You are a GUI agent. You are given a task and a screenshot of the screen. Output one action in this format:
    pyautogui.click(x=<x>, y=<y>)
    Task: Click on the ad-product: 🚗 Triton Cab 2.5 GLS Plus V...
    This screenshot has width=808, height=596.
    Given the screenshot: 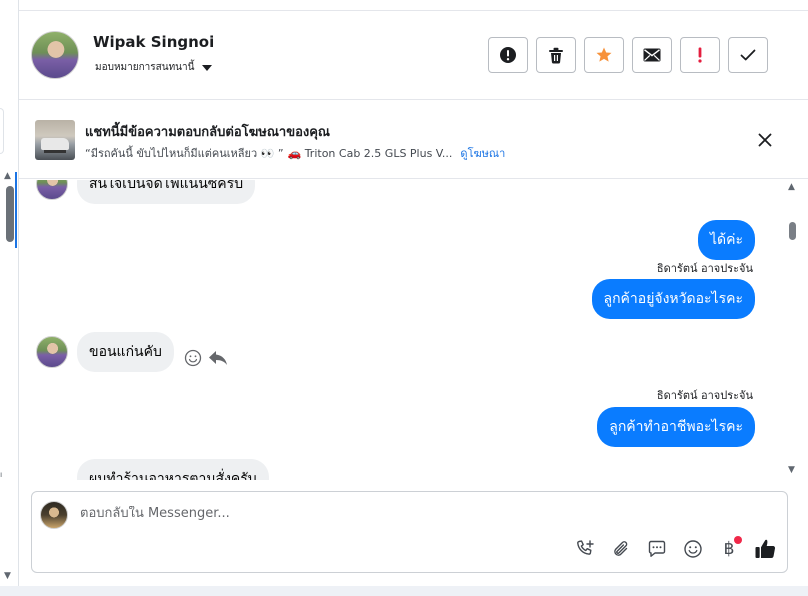 What is the action you would take?
    pyautogui.click(x=370, y=153)
    